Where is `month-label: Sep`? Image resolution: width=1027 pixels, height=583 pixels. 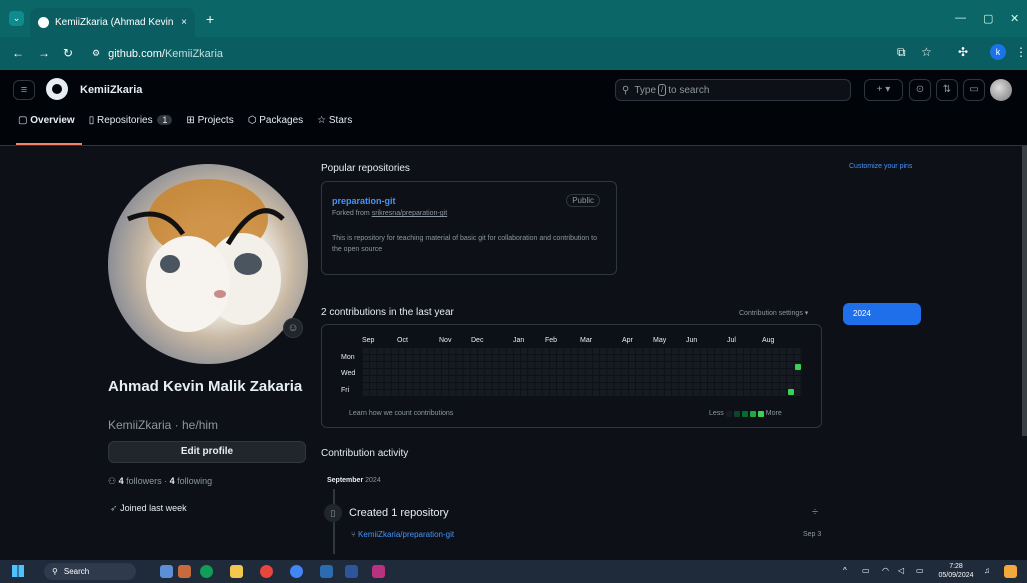
month-label: Sep is located at coordinates (368, 340).